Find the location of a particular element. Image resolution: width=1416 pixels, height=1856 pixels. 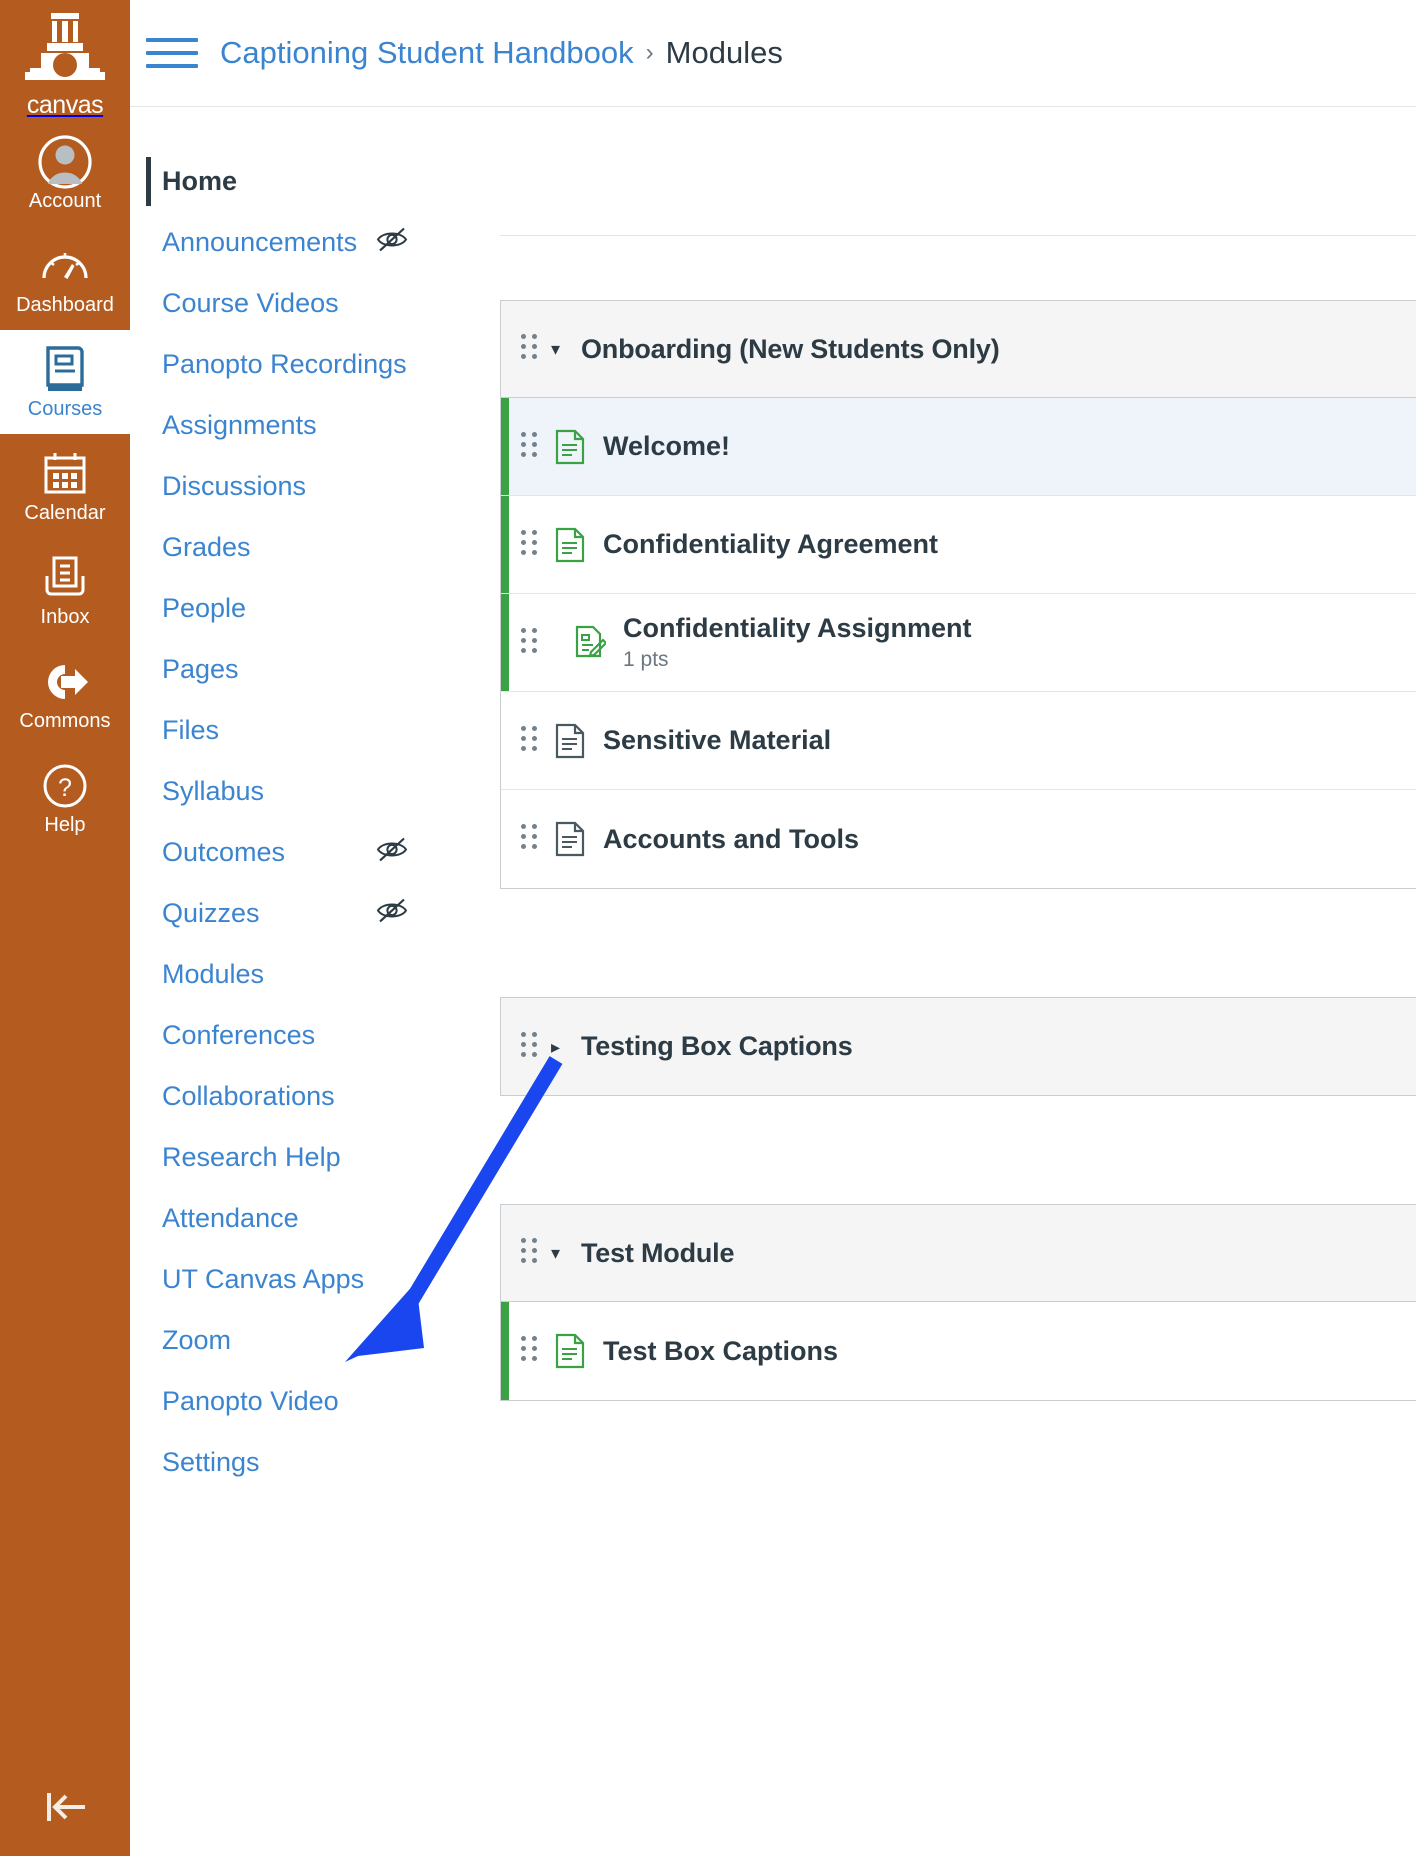

global-nav-courses: Courses is located at coordinates (65, 382).